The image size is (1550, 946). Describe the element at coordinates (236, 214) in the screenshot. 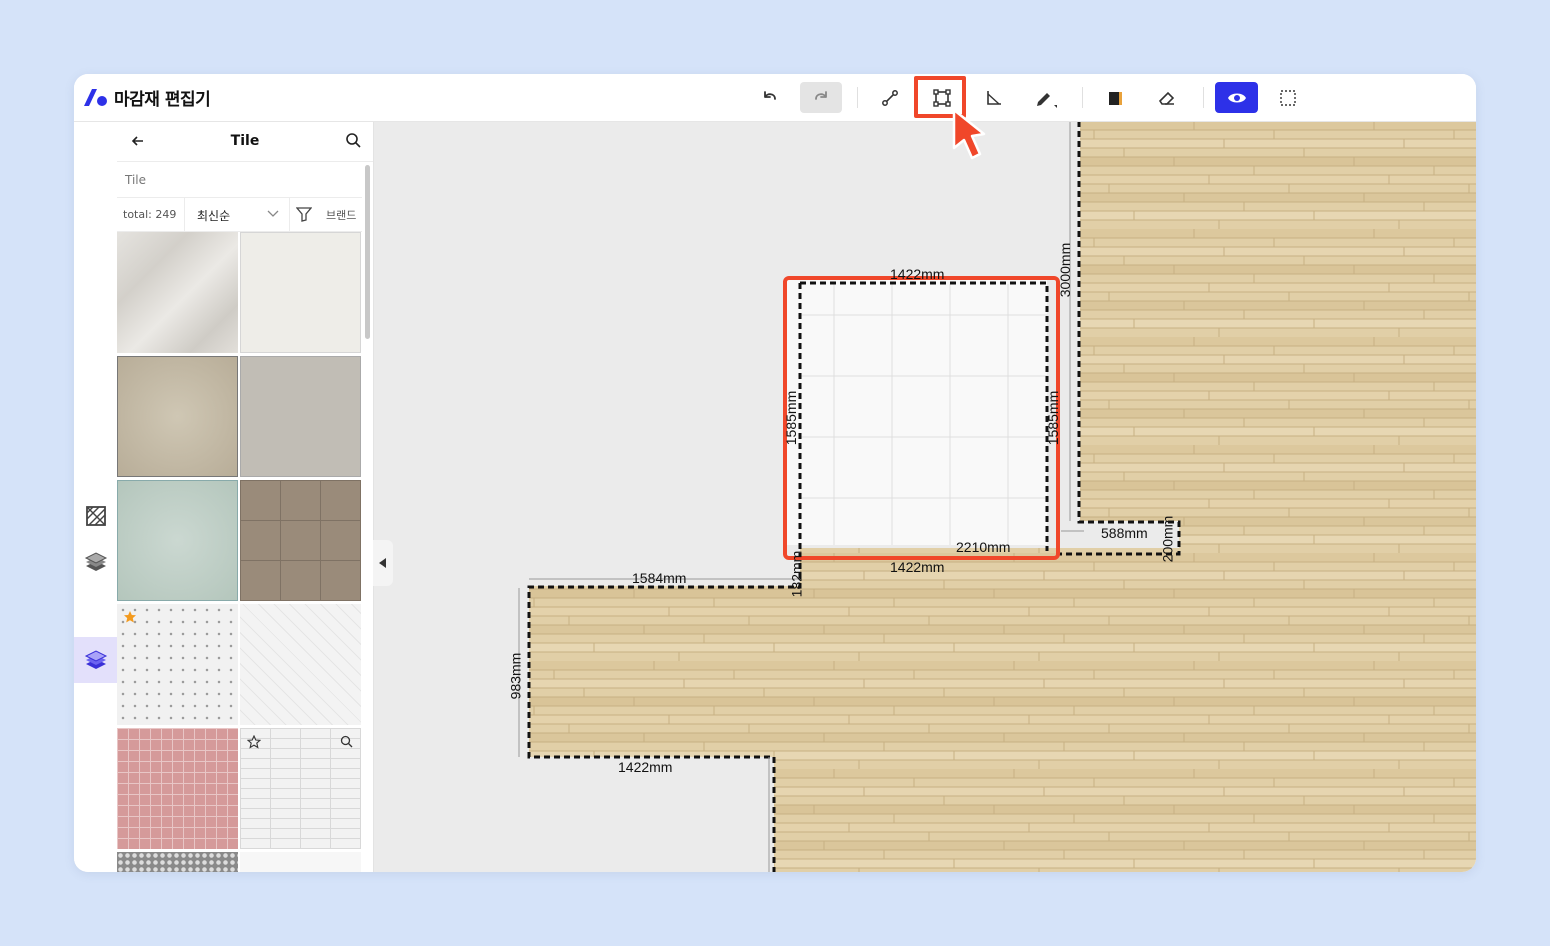

I see `sort-select: 최신순` at that location.